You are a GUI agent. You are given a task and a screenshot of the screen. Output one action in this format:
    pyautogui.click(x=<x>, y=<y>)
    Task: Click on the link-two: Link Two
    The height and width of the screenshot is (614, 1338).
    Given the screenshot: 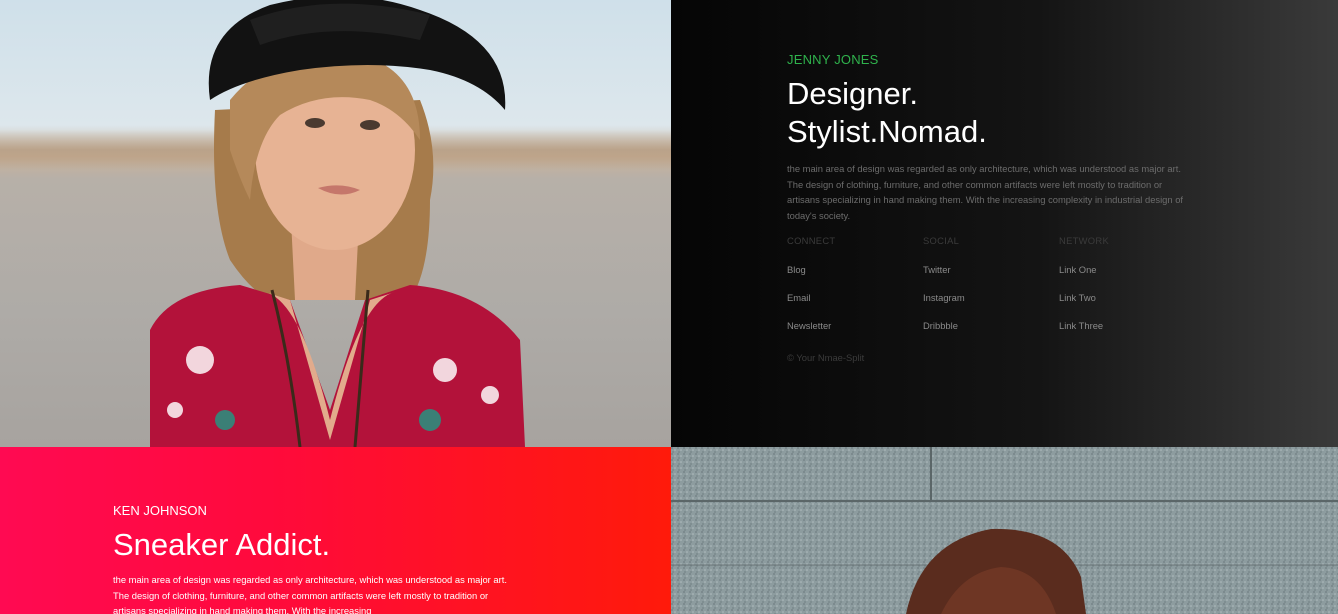 What is the action you would take?
    pyautogui.click(x=1127, y=306)
    